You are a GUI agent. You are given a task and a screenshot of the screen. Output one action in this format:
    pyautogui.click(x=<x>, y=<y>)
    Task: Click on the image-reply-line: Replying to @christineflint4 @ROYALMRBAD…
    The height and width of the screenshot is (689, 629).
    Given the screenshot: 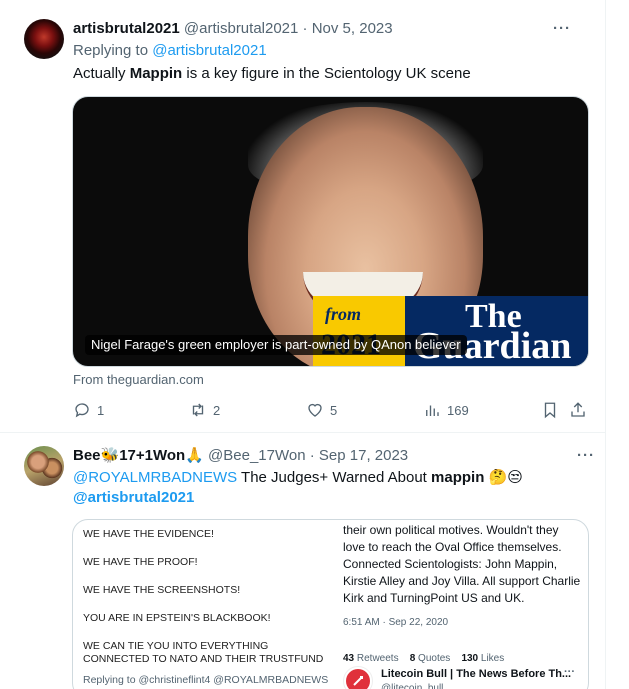 What is the action you would take?
    pyautogui.click(x=206, y=680)
    